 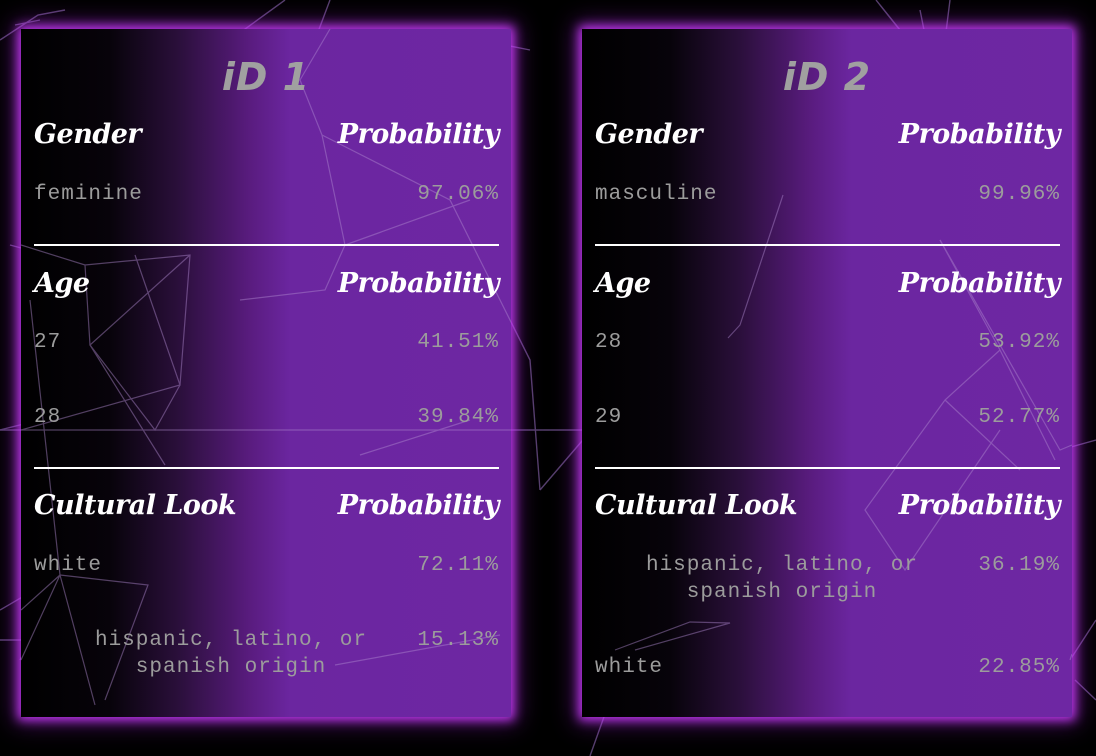 What do you see at coordinates (458, 565) in the screenshot?
I see `cultural-look-probability: 72.11%` at bounding box center [458, 565].